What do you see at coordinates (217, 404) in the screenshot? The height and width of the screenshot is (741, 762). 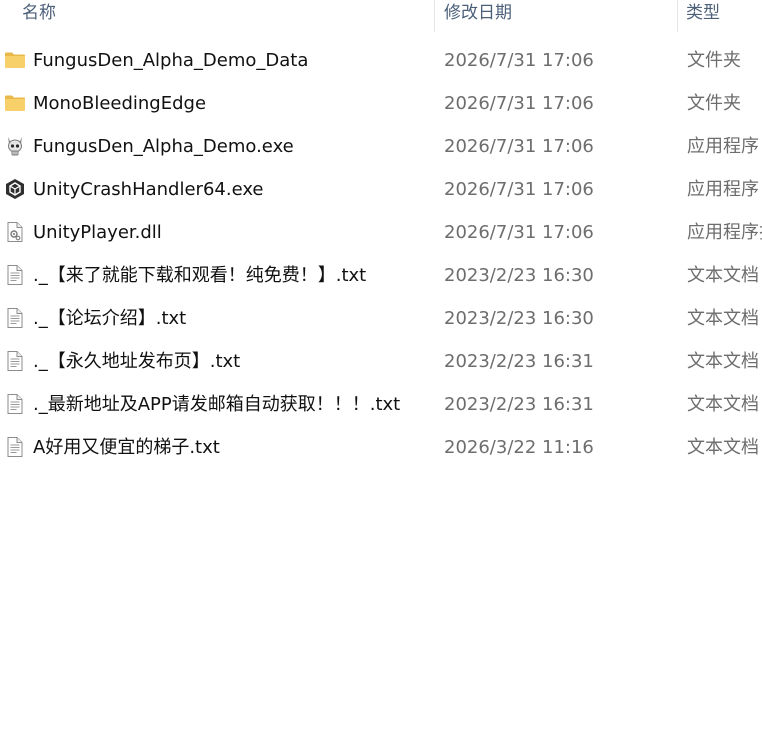 I see `file-name: ._最新地址及APP请发邮箱自动获取！！！.txt` at bounding box center [217, 404].